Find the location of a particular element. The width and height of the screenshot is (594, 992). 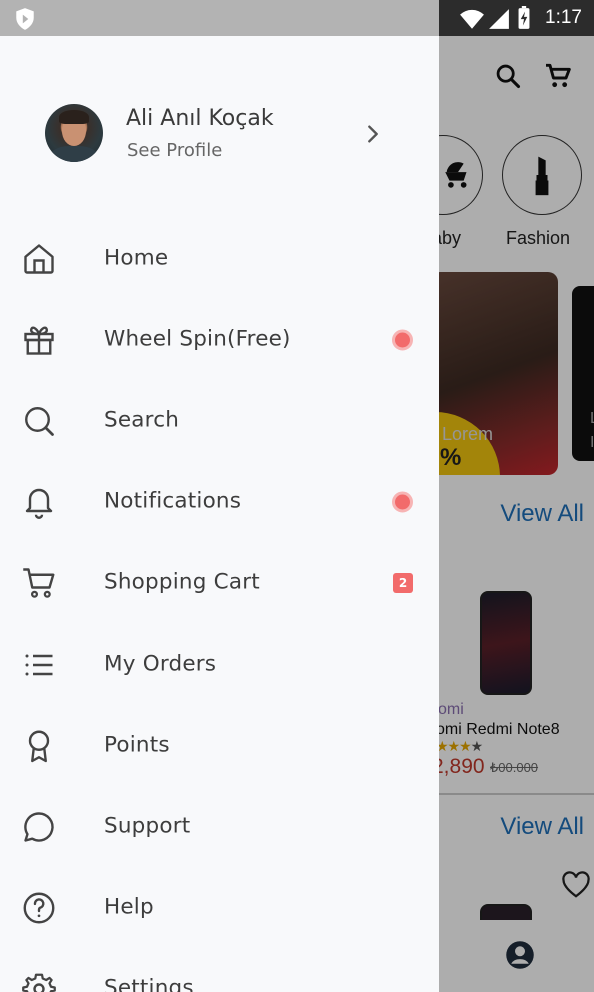

menu-item-notifications: Notifications is located at coordinates (219, 502).